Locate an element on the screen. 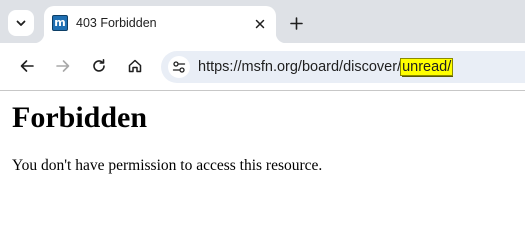 This screenshot has height=240, width=525. page-heading: Forbidden is located at coordinates (80, 117).